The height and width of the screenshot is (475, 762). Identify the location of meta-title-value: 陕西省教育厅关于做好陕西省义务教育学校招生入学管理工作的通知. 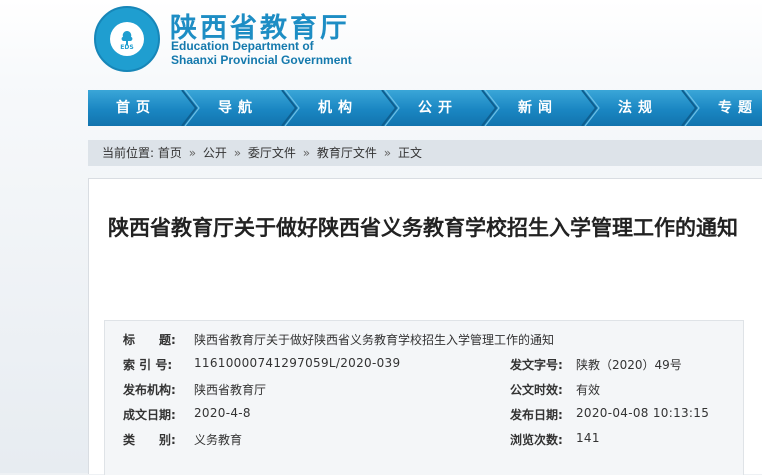
(374, 340).